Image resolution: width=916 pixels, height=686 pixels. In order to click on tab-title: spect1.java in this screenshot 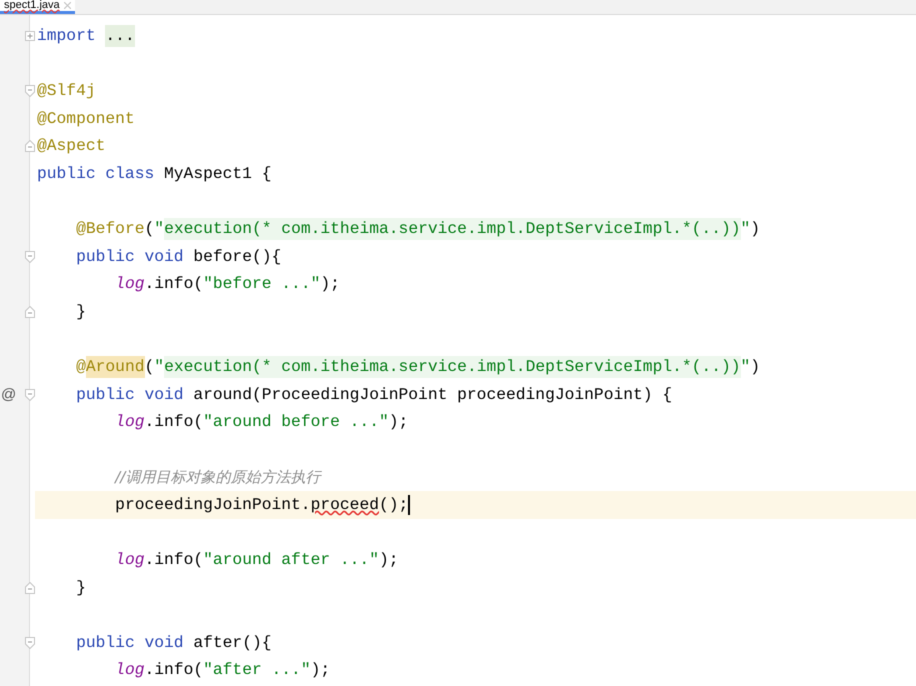, I will do `click(32, 5)`.